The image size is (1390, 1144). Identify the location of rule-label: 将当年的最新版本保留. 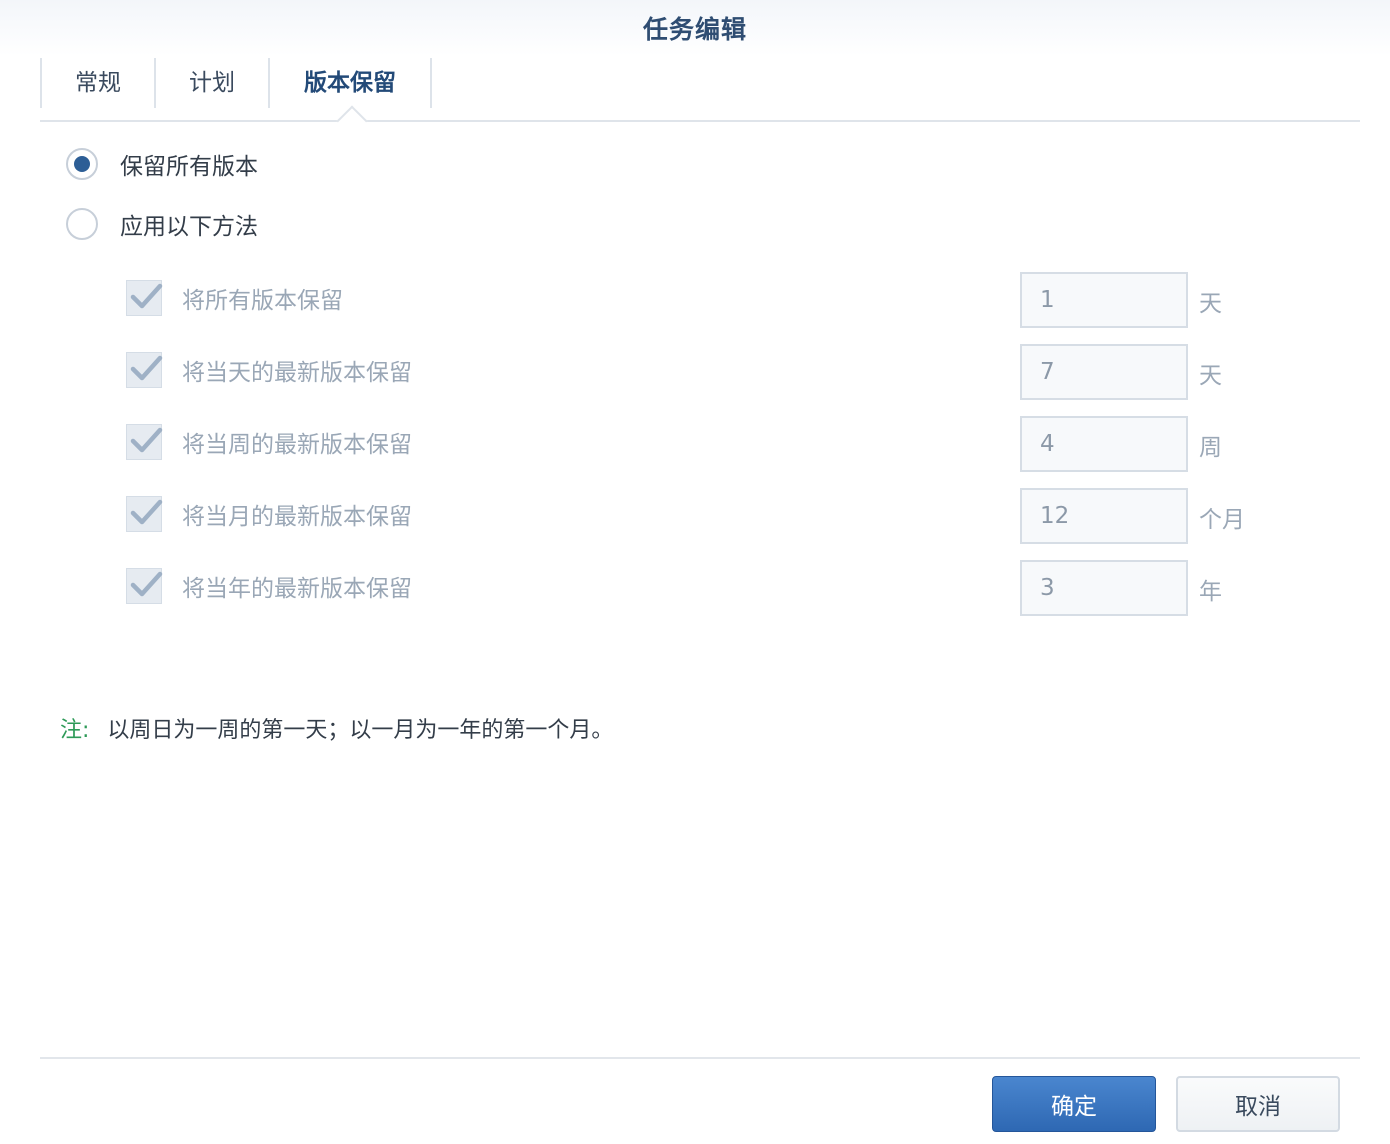
(297, 589).